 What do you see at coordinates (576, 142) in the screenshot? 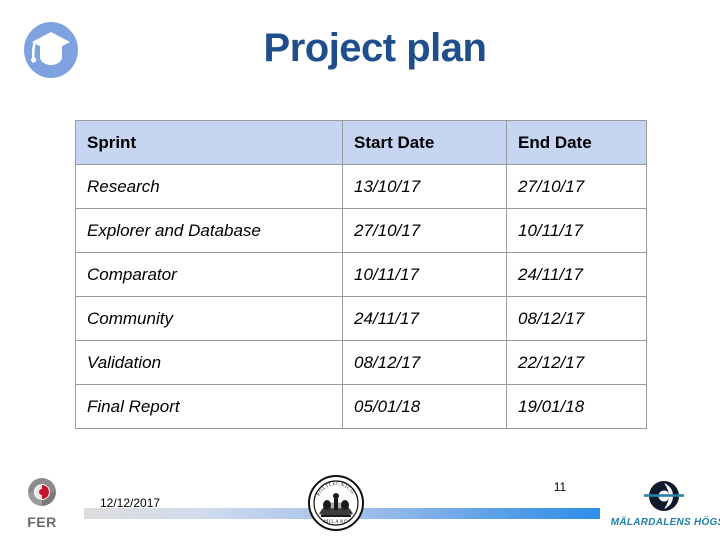
I see `column-header-end-date: End Date` at bounding box center [576, 142].